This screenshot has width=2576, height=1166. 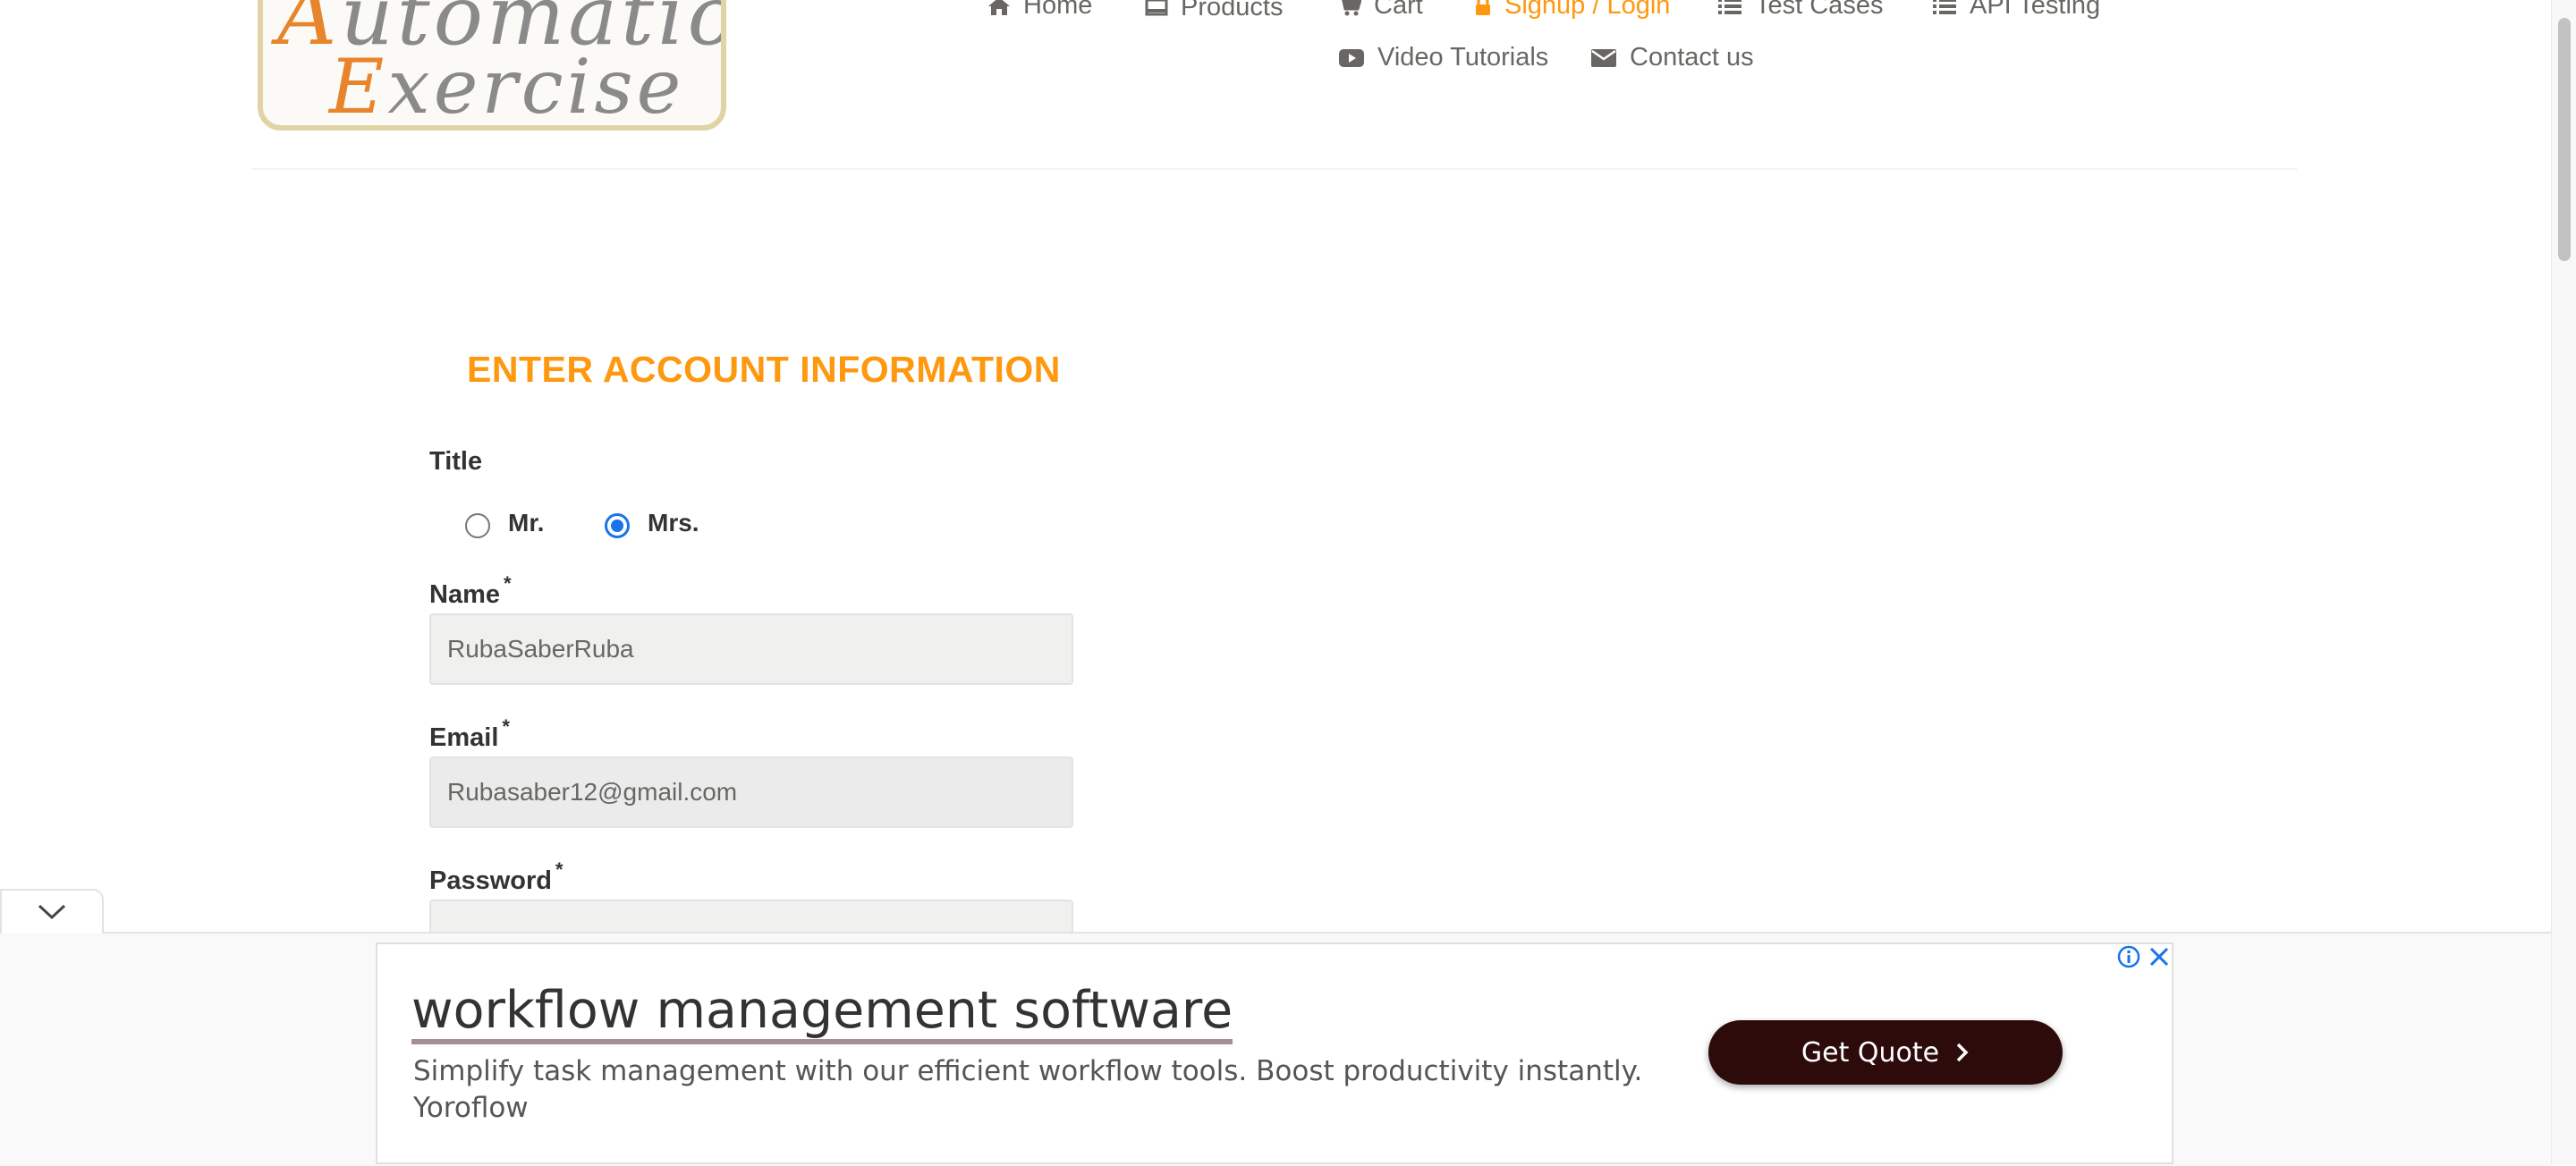 I want to click on ad-collapse-toggle, so click(x=52, y=911).